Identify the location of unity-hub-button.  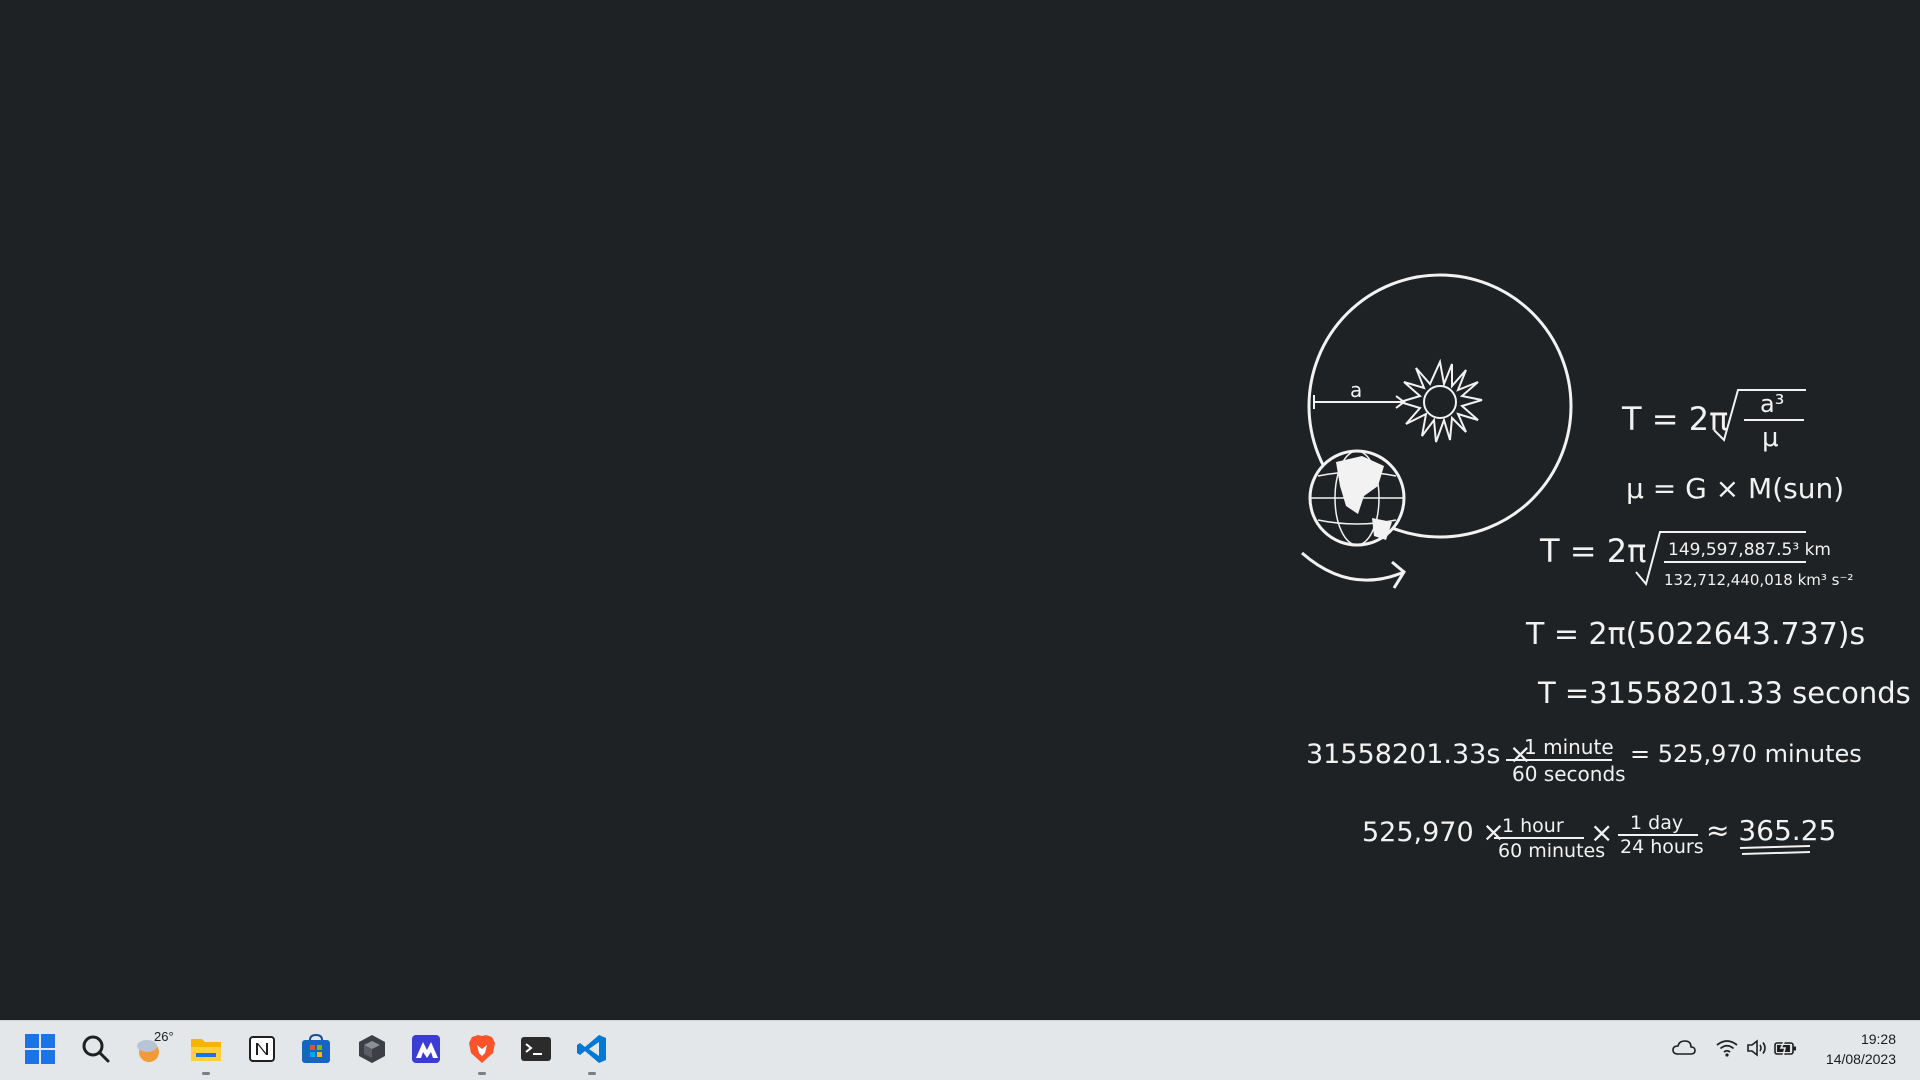
(372, 1049).